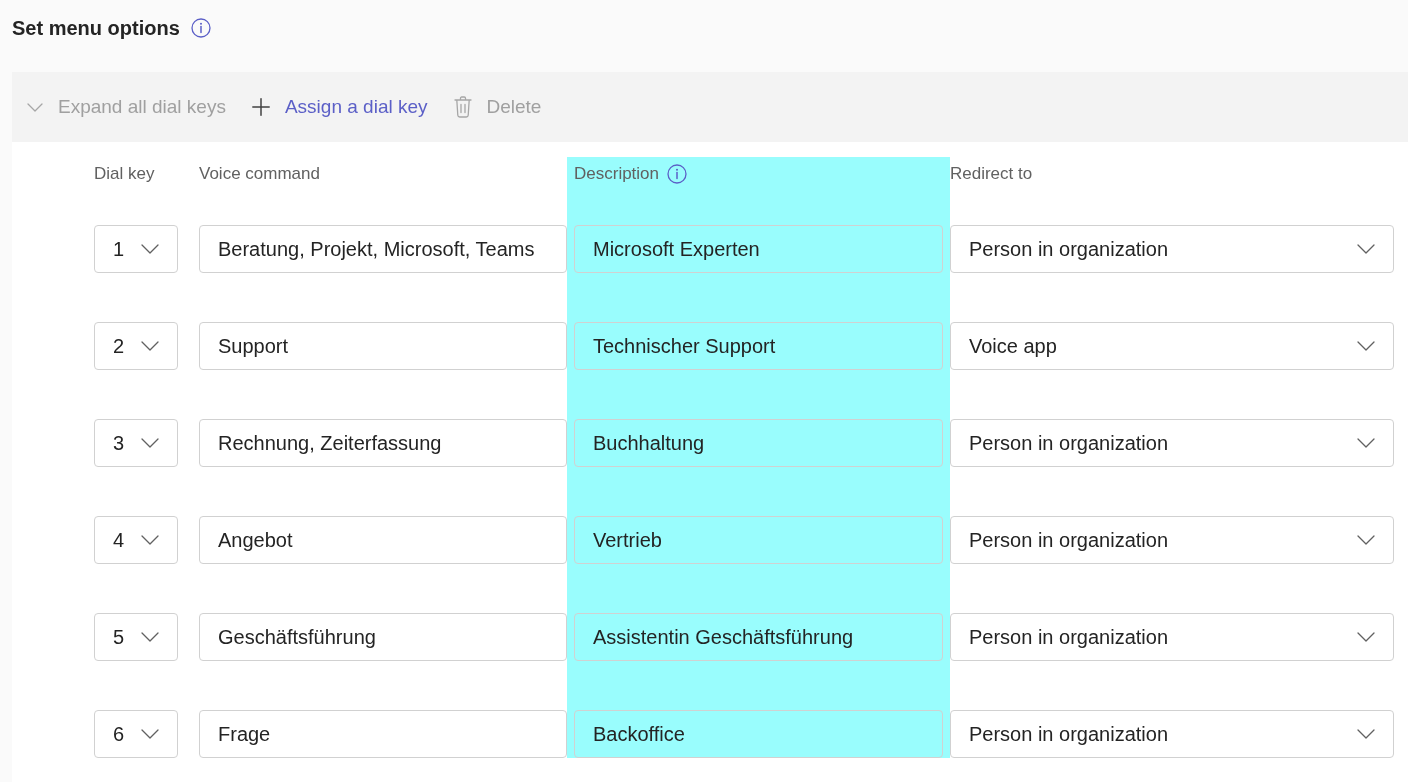 The width and height of the screenshot is (1408, 782). What do you see at coordinates (758, 346) in the screenshot?
I see `description-field: Technischer Support` at bounding box center [758, 346].